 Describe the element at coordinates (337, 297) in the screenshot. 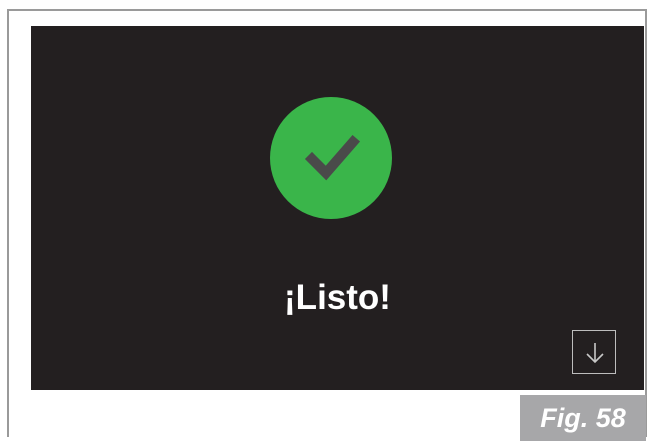

I see `done-message: ¡Listo!` at that location.